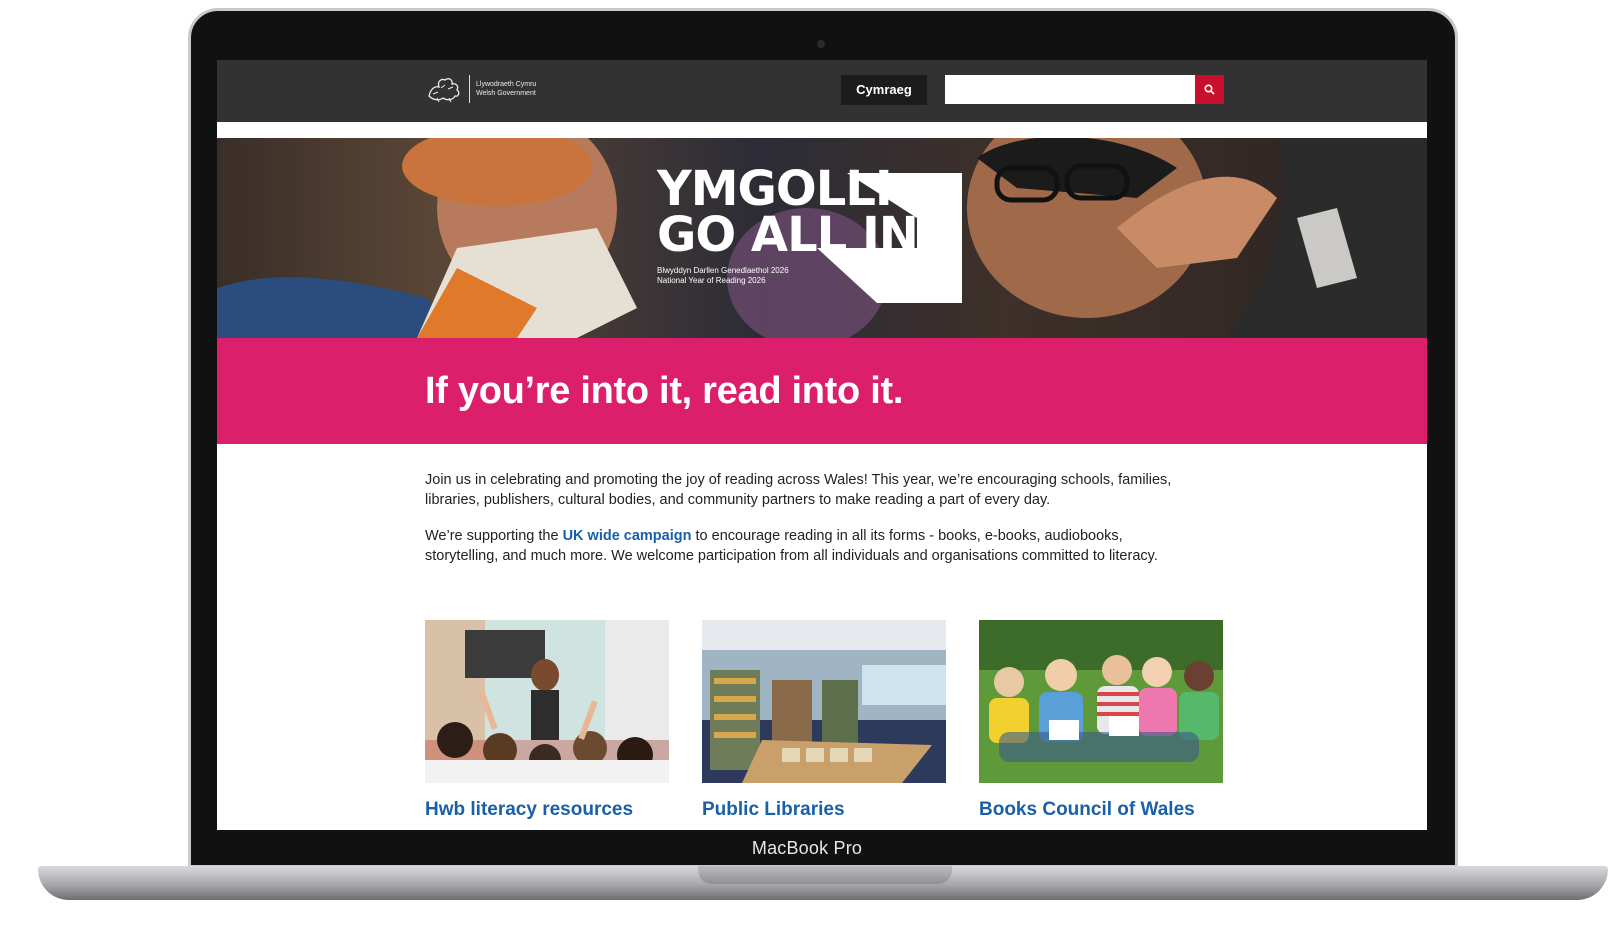  What do you see at coordinates (494, 536) in the screenshot?
I see `intro-p2-before: We’re supporting the` at bounding box center [494, 536].